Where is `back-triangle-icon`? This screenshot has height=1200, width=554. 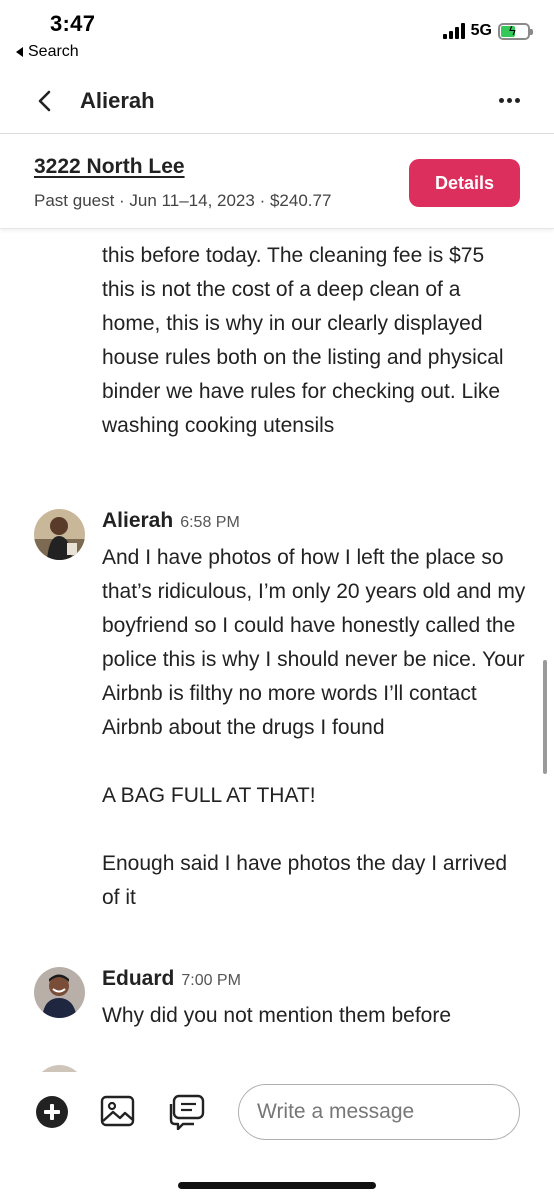
back-triangle-icon is located at coordinates (19, 52).